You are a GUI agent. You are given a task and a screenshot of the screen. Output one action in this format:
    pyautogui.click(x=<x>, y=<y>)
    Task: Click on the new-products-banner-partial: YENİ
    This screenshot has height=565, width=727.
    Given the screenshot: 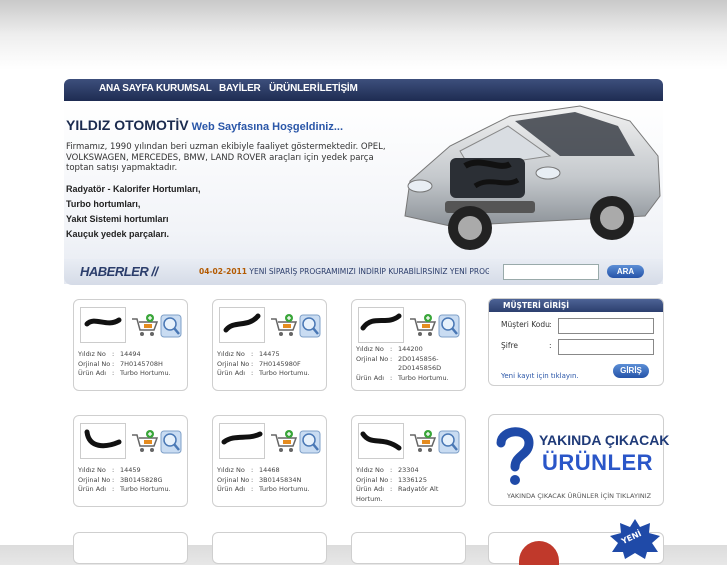 What is the action you would take?
    pyautogui.click(x=576, y=542)
    